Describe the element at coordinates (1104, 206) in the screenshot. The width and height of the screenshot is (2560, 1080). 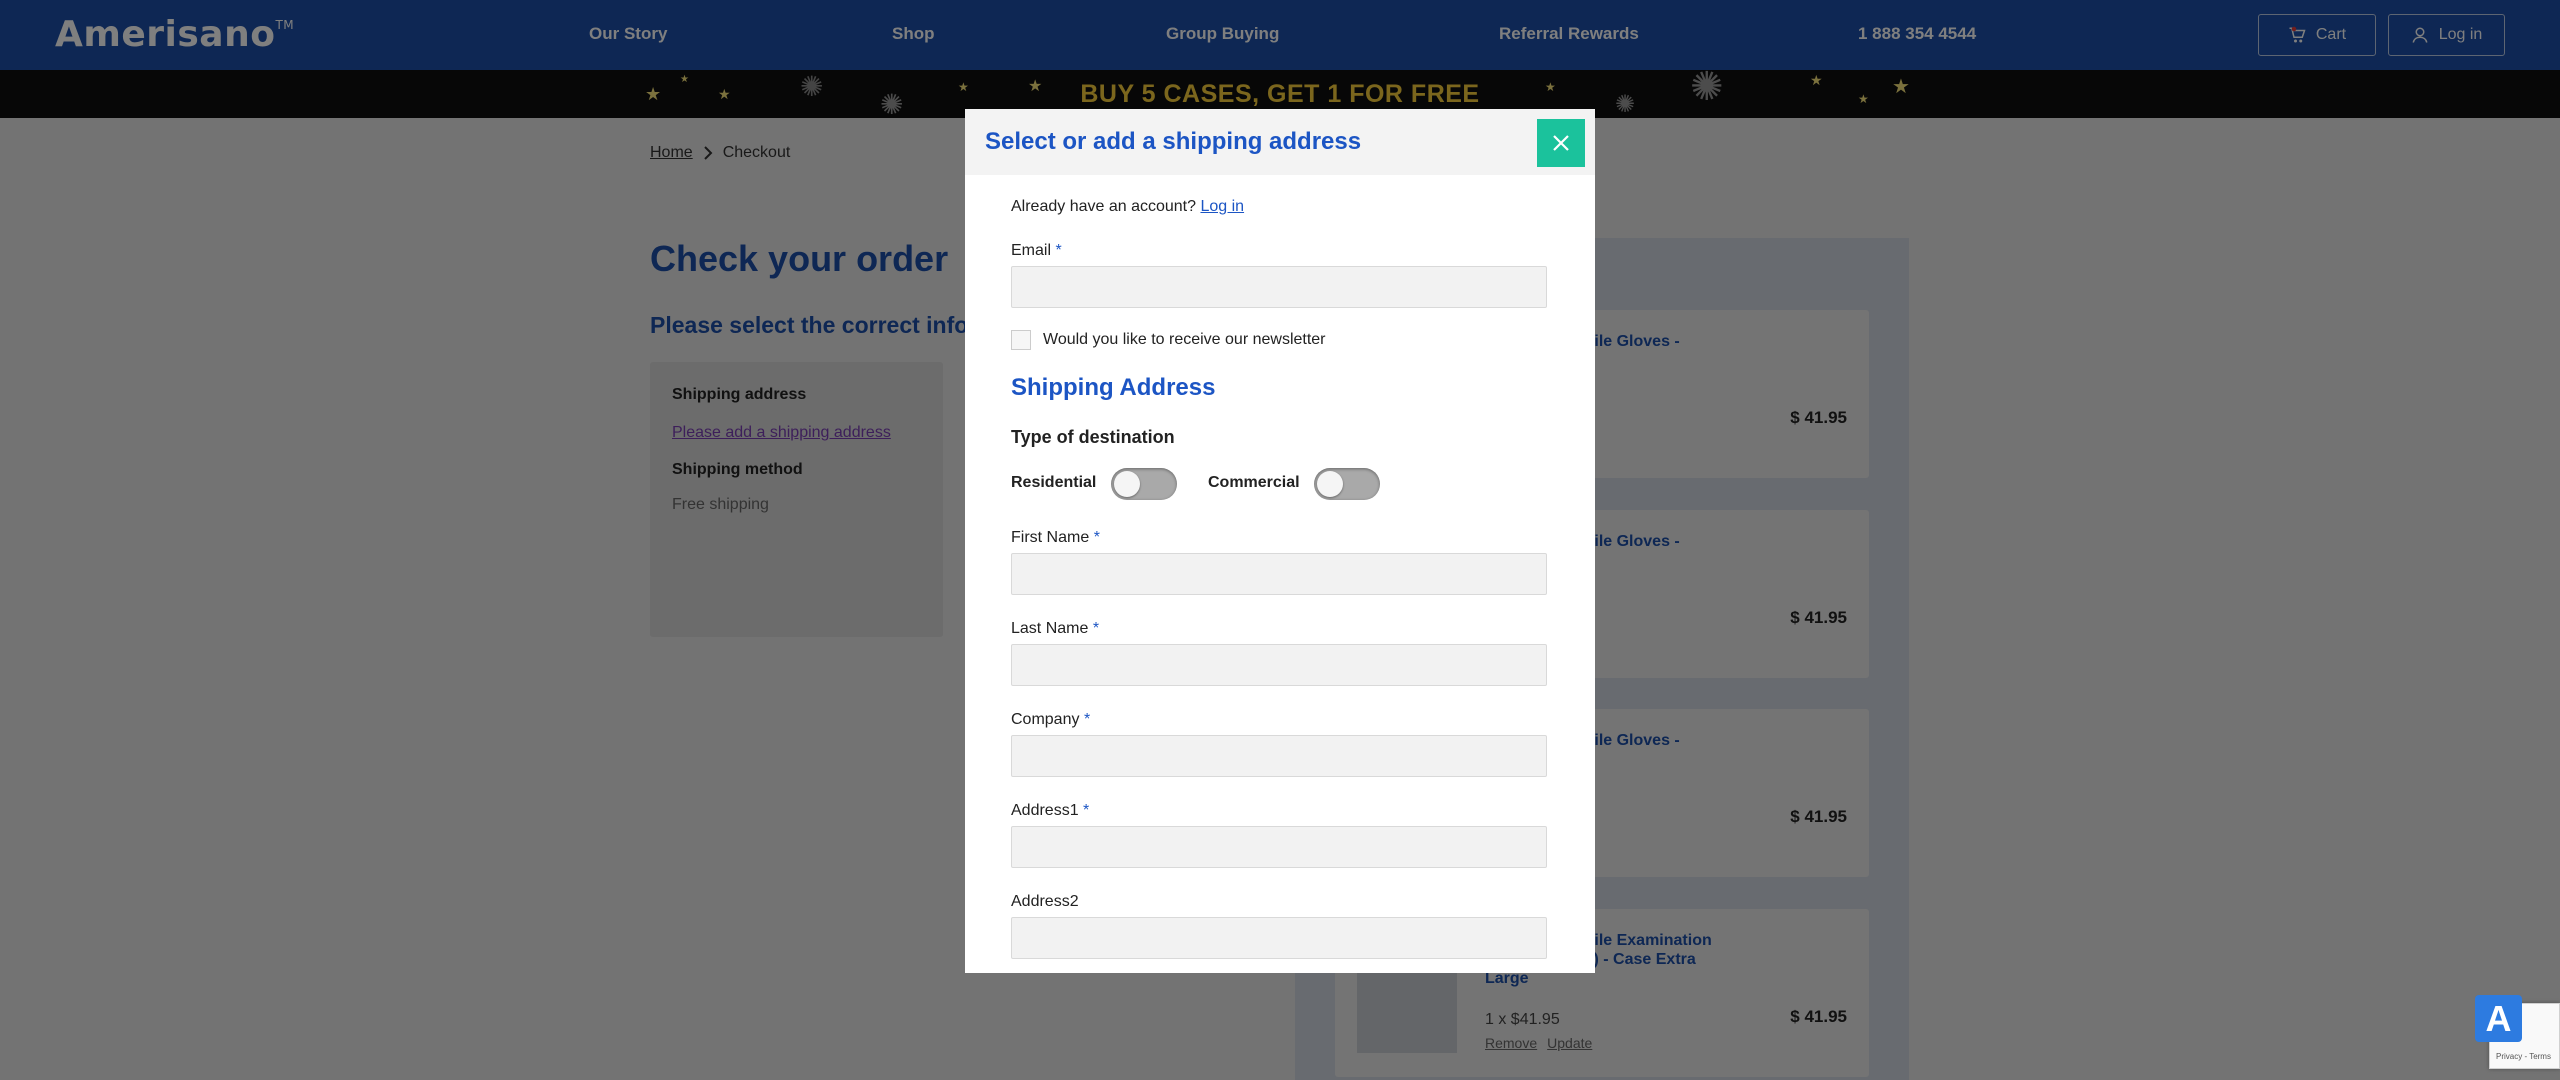
I see `account-prompt-text: Already have an account?` at that location.